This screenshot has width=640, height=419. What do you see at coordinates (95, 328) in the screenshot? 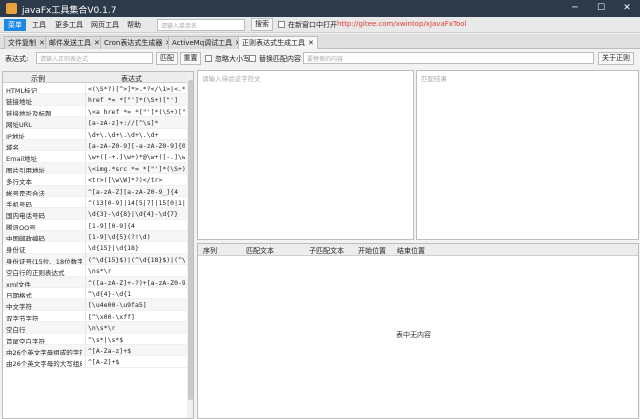
I see `table-row: 空白行 \n\s*\r` at bounding box center [95, 328].